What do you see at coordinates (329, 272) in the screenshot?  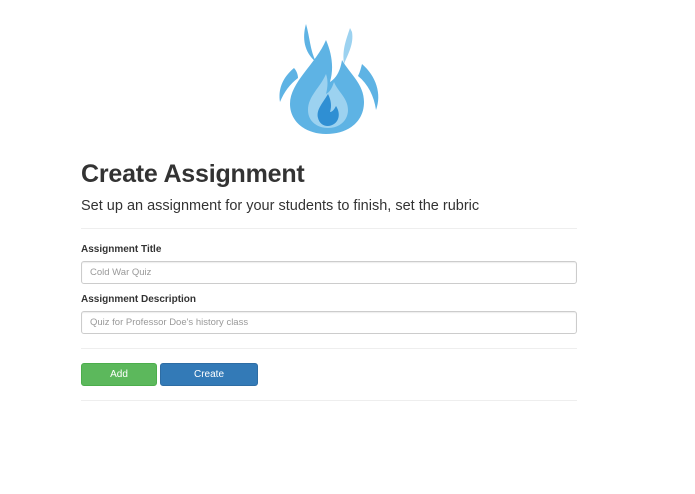 I see `assignment-title-input` at bounding box center [329, 272].